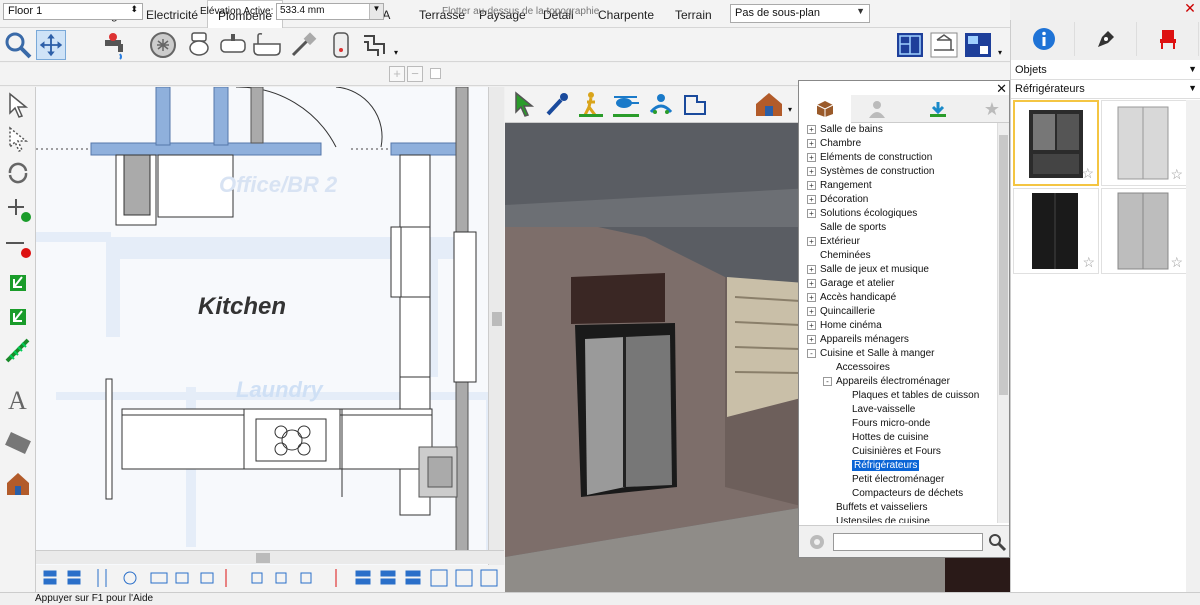 The height and width of the screenshot is (605, 1200). What do you see at coordinates (875, 508) in the screenshot?
I see `tree-item: Buffets et vaisseliers` at bounding box center [875, 508].